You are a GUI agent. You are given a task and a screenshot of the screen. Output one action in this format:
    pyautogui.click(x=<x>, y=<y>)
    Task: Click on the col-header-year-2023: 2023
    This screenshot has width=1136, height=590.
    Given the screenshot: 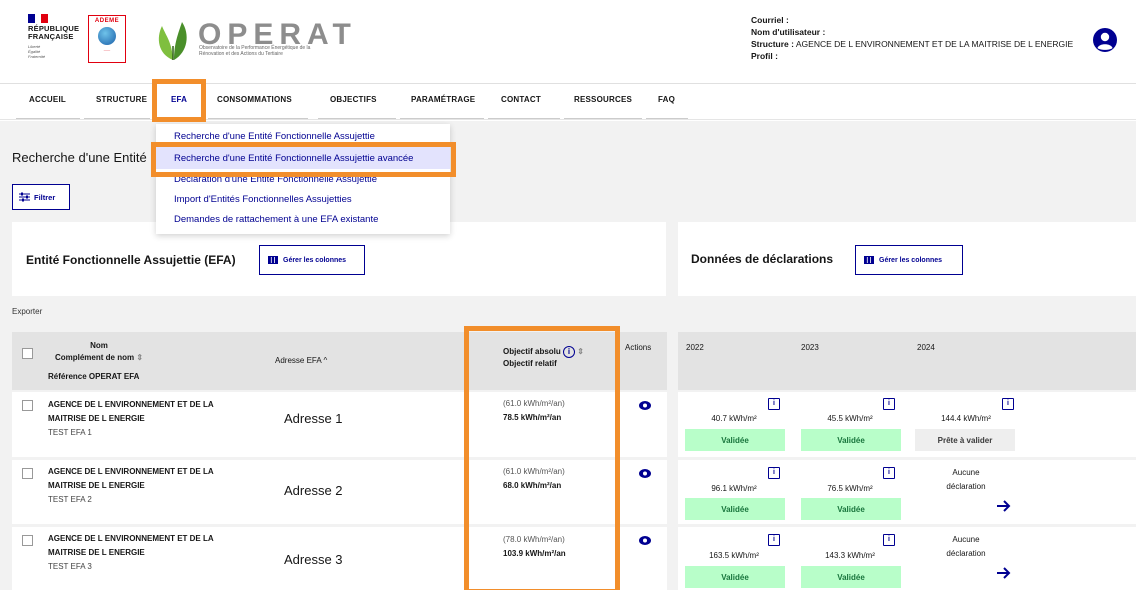 What is the action you would take?
    pyautogui.click(x=810, y=347)
    